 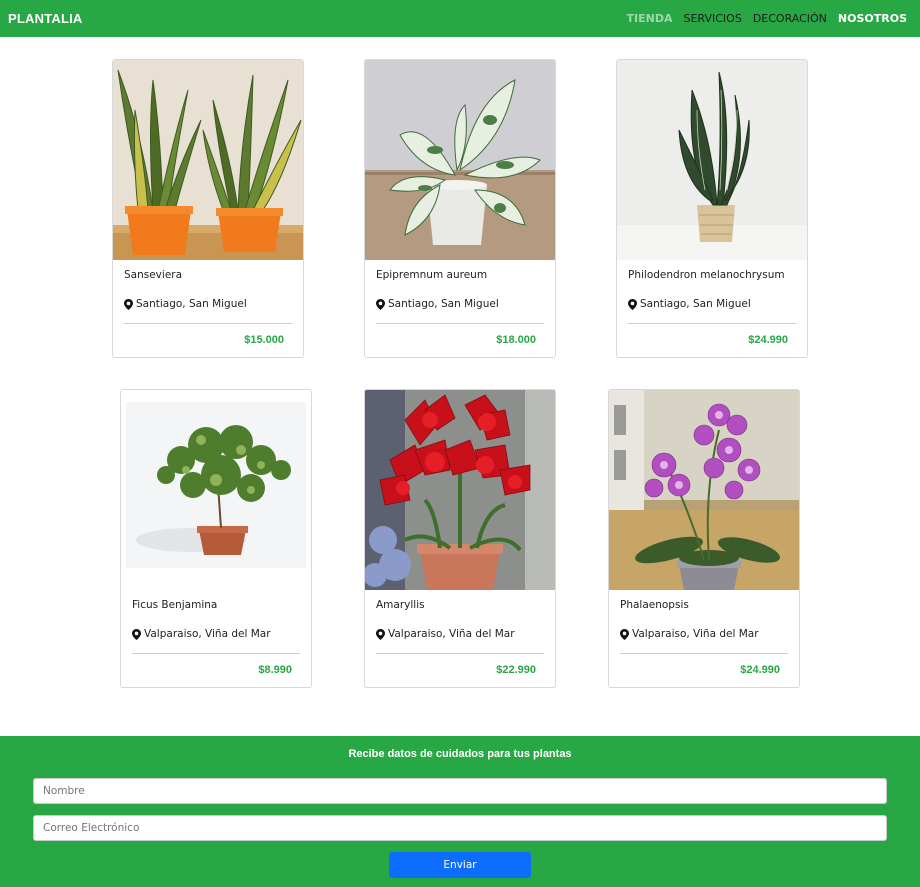 What do you see at coordinates (516, 670) in the screenshot?
I see `product-price: $22.990` at bounding box center [516, 670].